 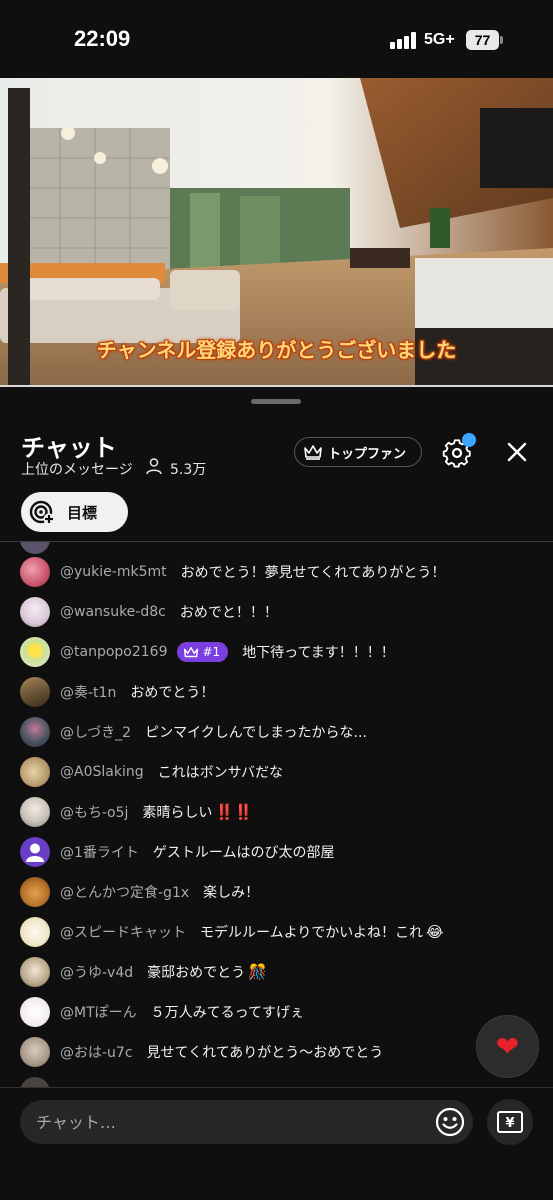 What do you see at coordinates (517, 452) in the screenshot?
I see `close-icon` at bounding box center [517, 452].